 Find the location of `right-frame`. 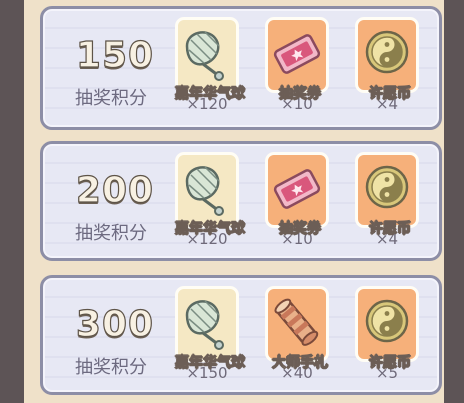

right-frame is located at coordinates (454, 201).